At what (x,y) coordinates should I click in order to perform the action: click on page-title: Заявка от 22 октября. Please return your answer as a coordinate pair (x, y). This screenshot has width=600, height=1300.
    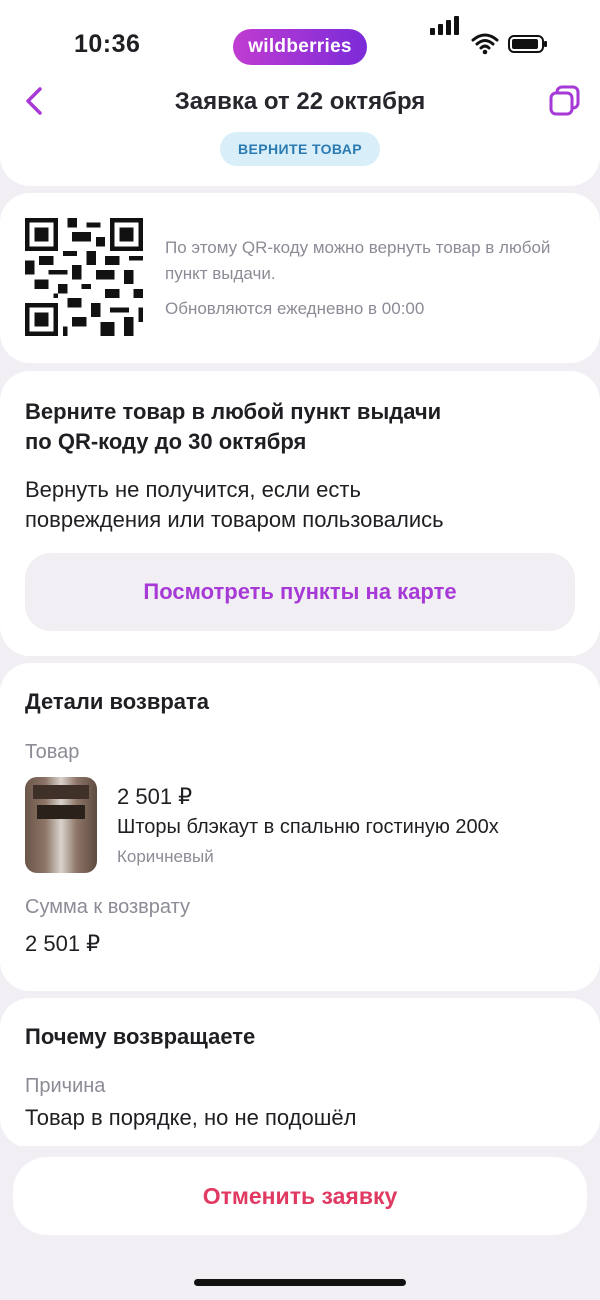
    Looking at the image, I should click on (300, 101).